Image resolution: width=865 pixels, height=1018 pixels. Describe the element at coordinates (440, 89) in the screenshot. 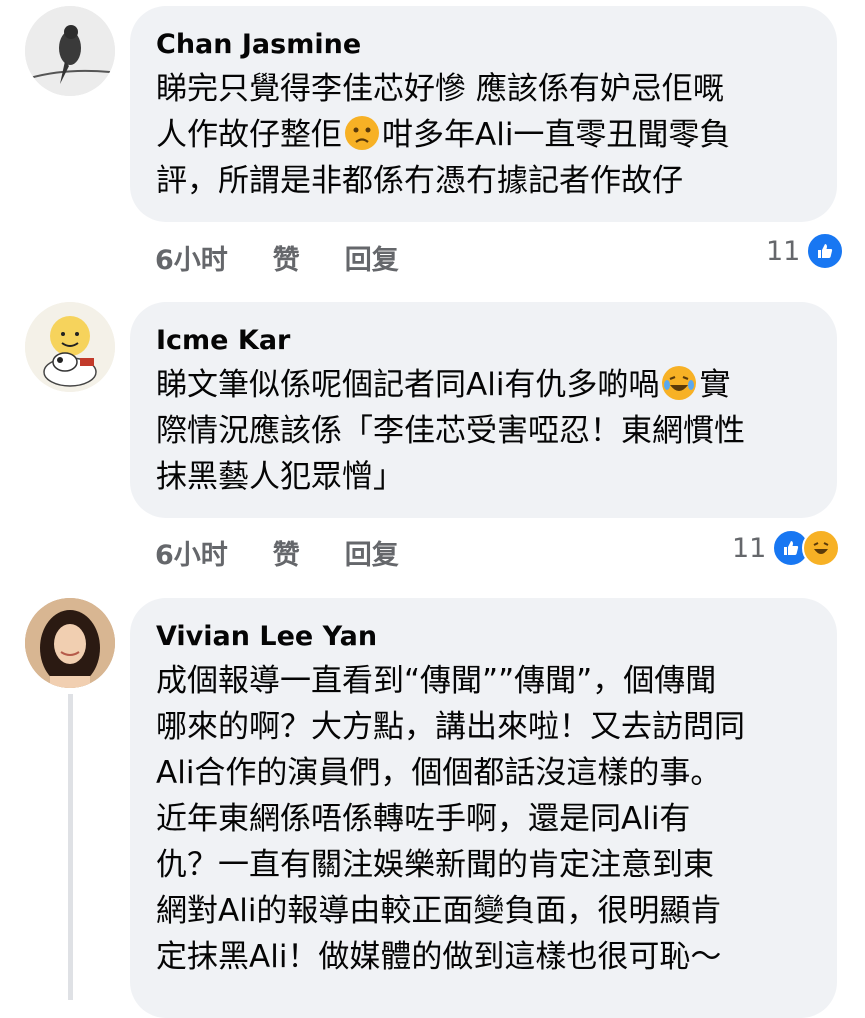

I see `comment-text: 睇完只覺得李佳芯好慘 應該係有妒忌佢嘅` at that location.